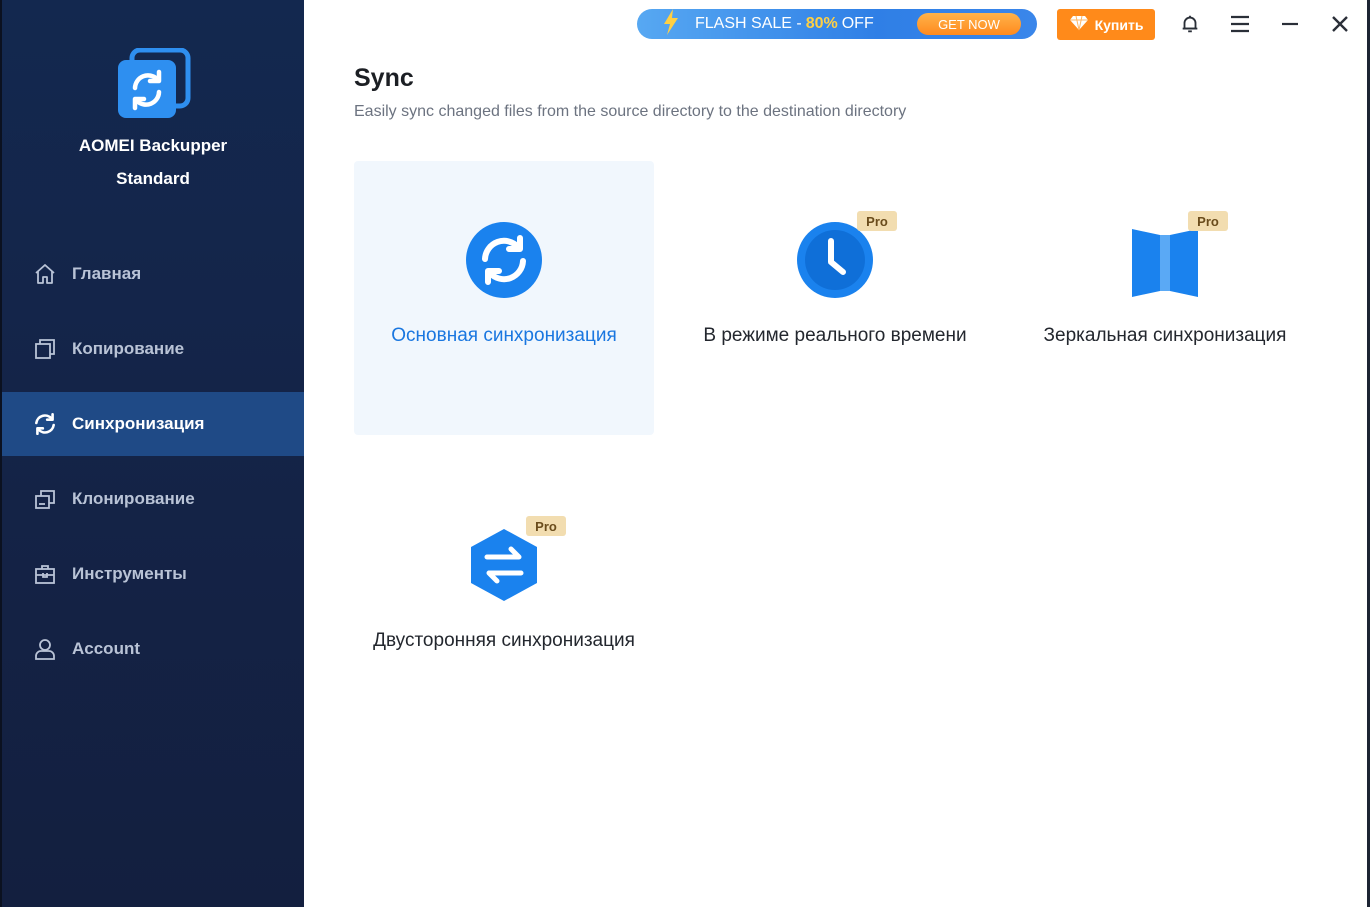 The width and height of the screenshot is (1370, 907). I want to click on flash-sale-suffix: OFF, so click(857, 23).